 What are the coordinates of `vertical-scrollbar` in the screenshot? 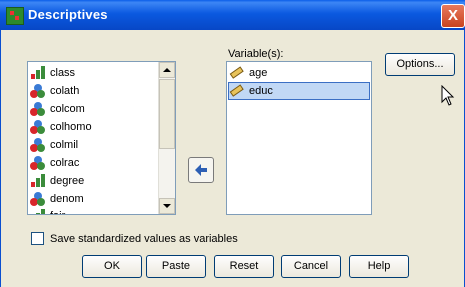 It's located at (166, 138).